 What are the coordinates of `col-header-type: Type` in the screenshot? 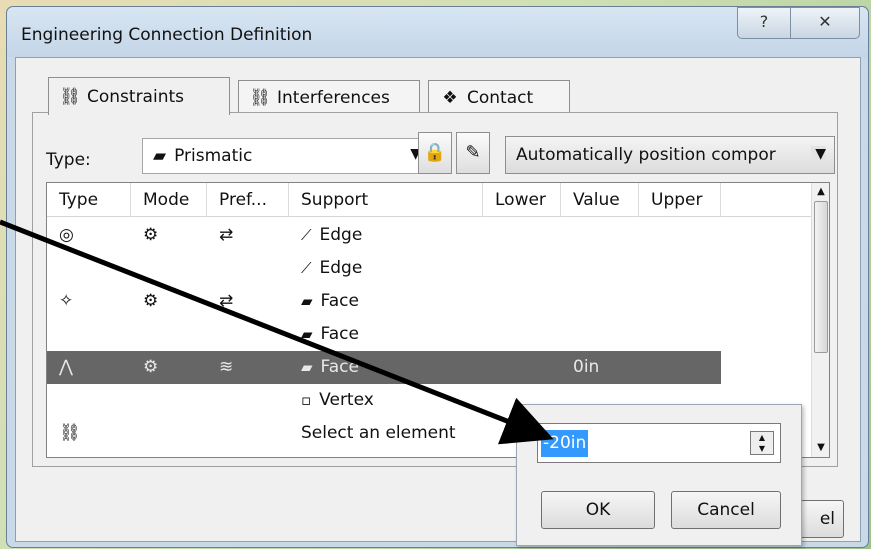 It's located at (89, 200).